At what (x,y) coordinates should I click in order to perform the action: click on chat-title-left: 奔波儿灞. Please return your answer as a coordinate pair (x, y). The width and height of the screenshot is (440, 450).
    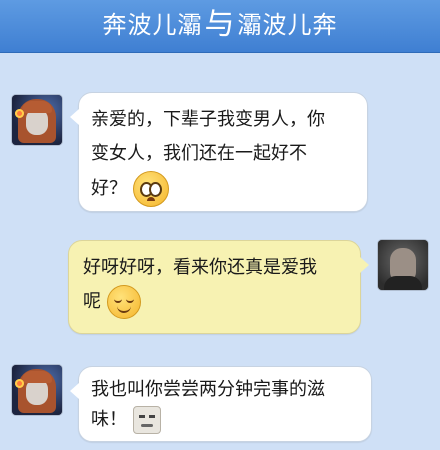
    Looking at the image, I should click on (152, 25).